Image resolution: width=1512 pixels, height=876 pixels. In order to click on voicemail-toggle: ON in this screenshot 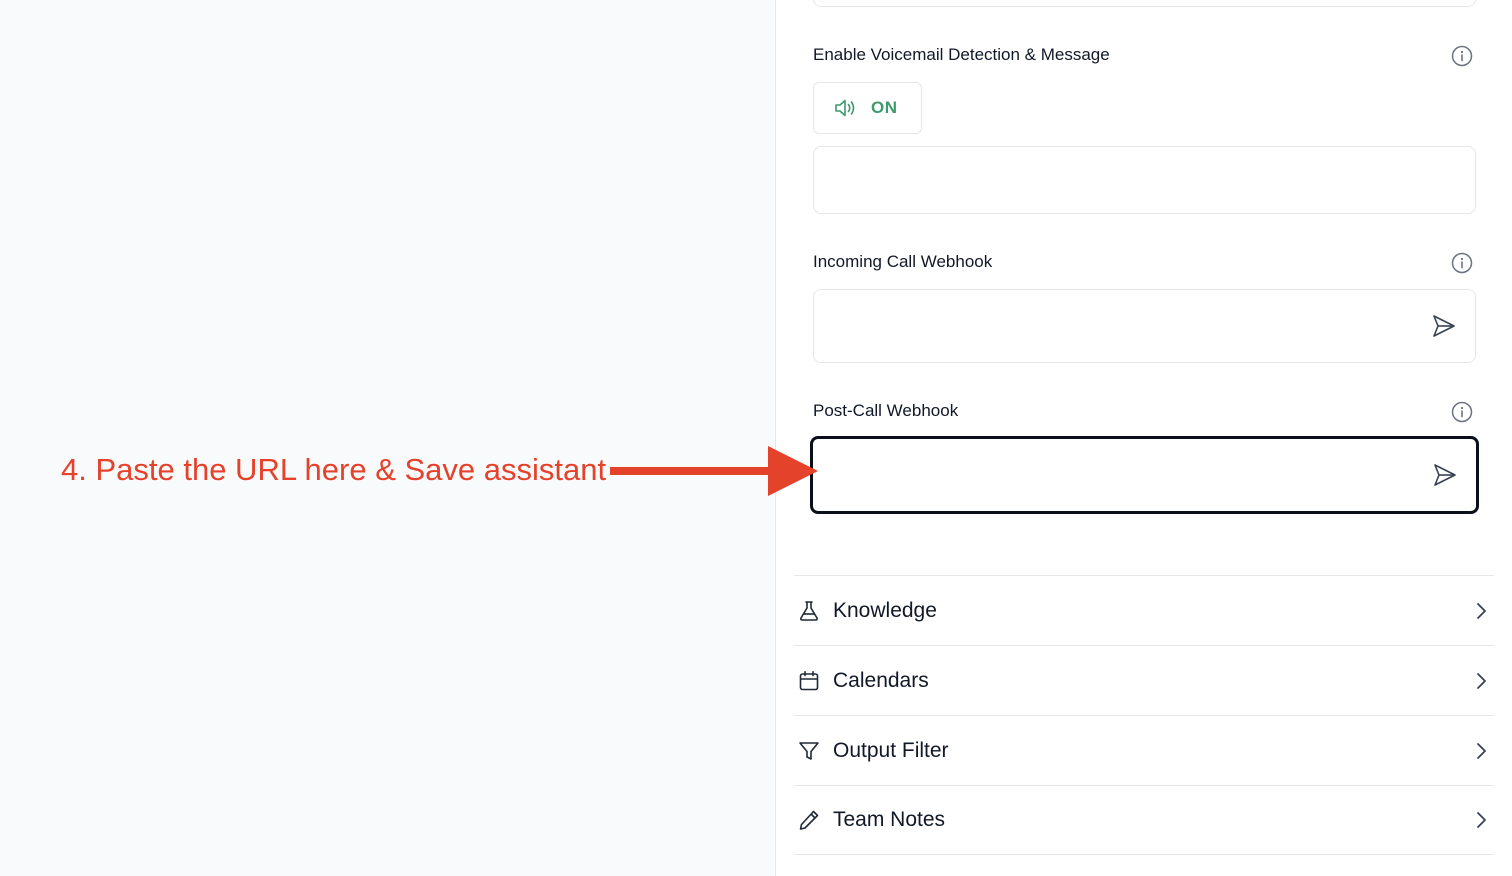, I will do `click(867, 108)`.